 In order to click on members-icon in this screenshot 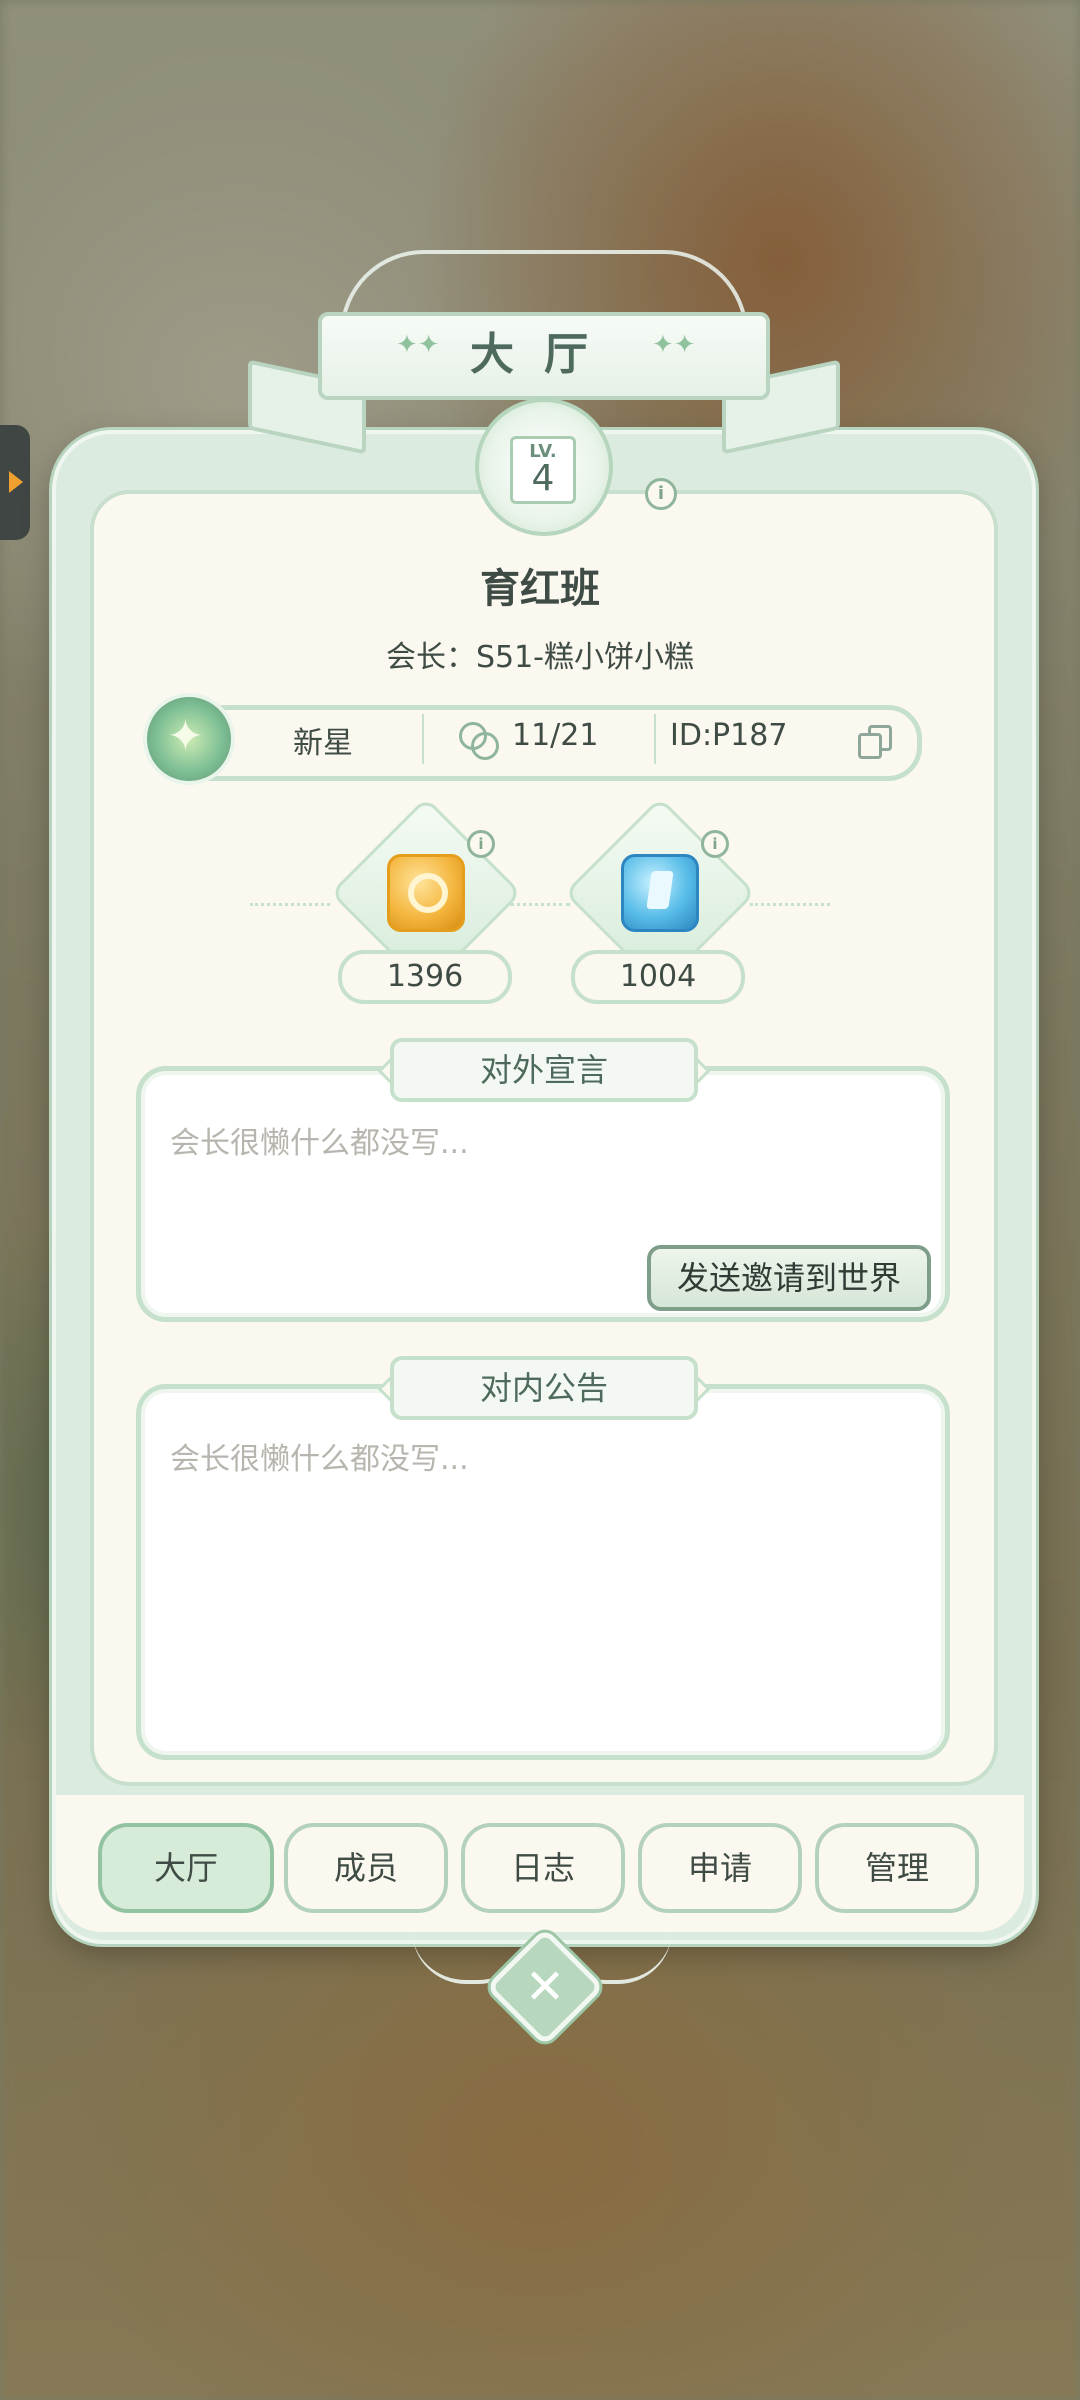, I will do `click(478, 740)`.